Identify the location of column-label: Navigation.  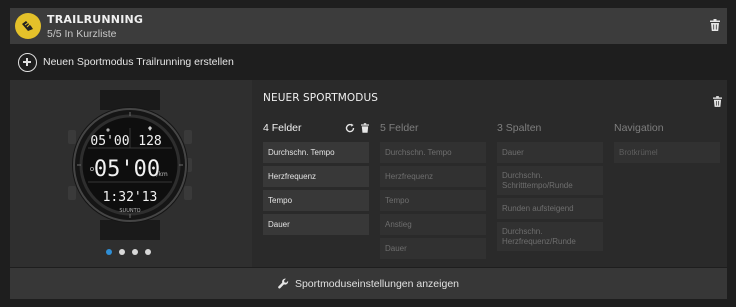
(639, 128).